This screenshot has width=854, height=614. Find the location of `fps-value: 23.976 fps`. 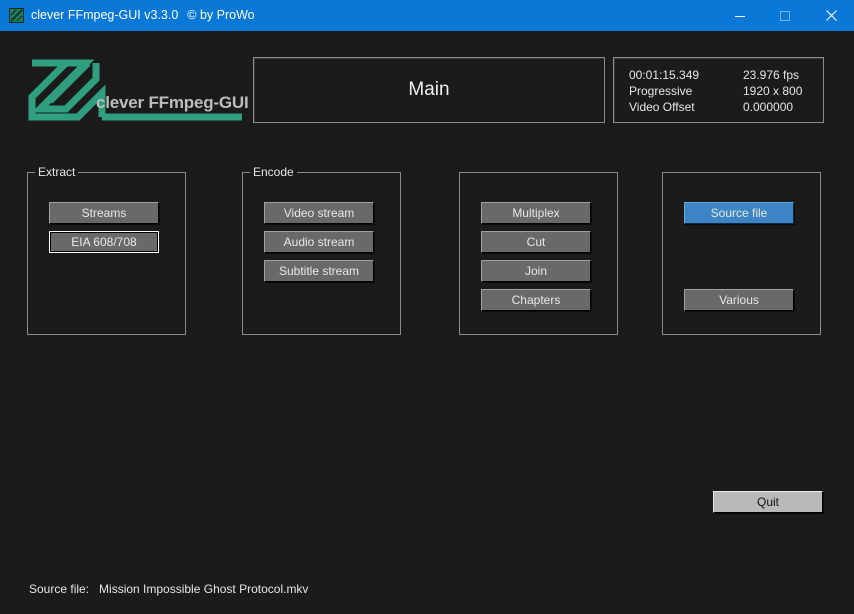

fps-value: 23.976 fps is located at coordinates (771, 75).